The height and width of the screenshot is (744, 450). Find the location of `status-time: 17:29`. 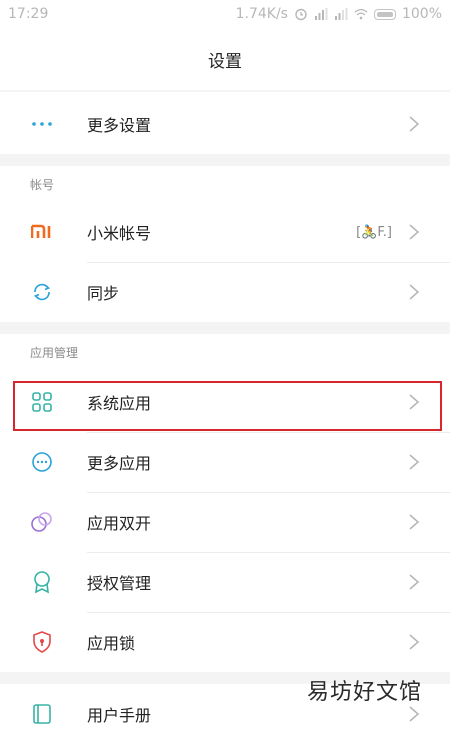

status-time: 17:29 is located at coordinates (28, 14).